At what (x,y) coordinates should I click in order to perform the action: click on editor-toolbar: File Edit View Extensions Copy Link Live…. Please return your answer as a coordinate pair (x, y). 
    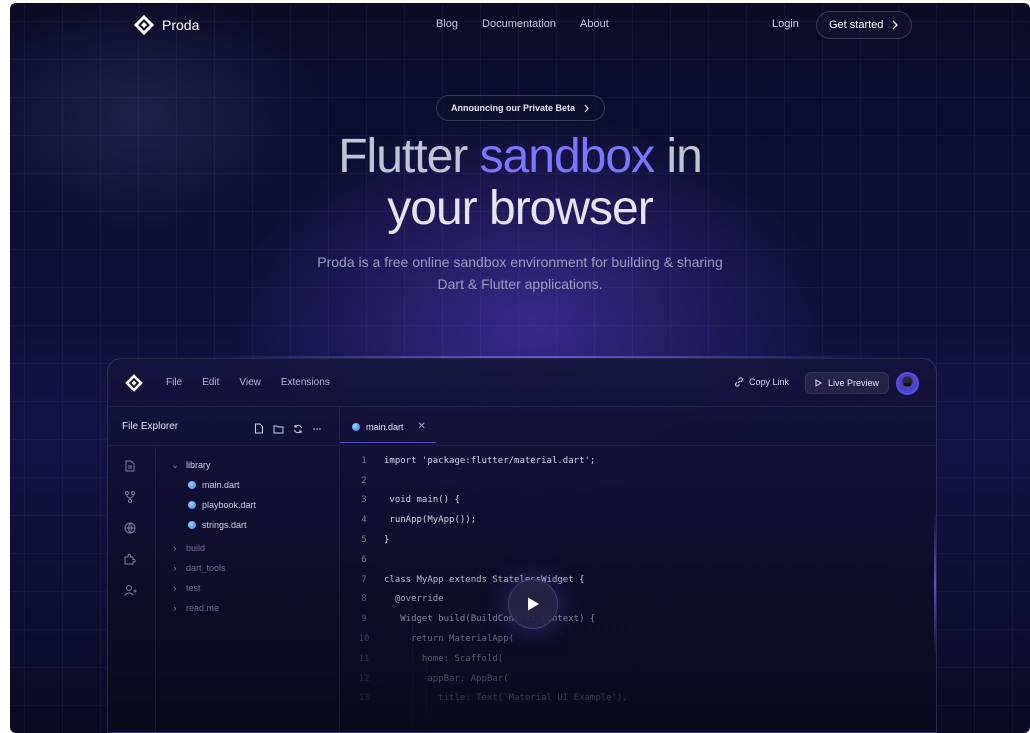
    Looking at the image, I should click on (522, 383).